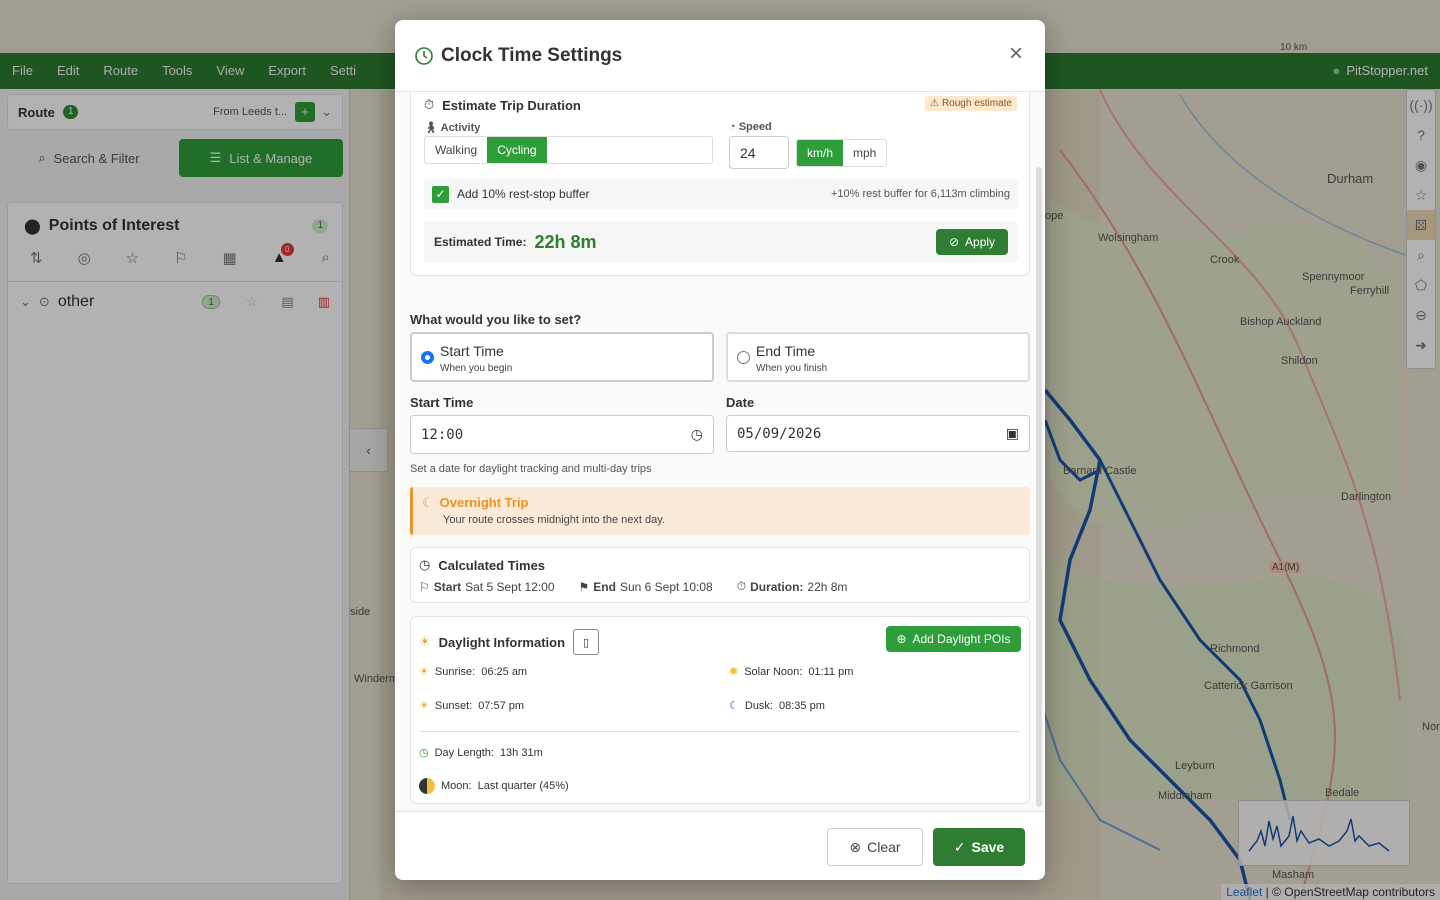 This screenshot has height=900, width=1440. I want to click on dusk-value: 08:35 pm, so click(802, 705).